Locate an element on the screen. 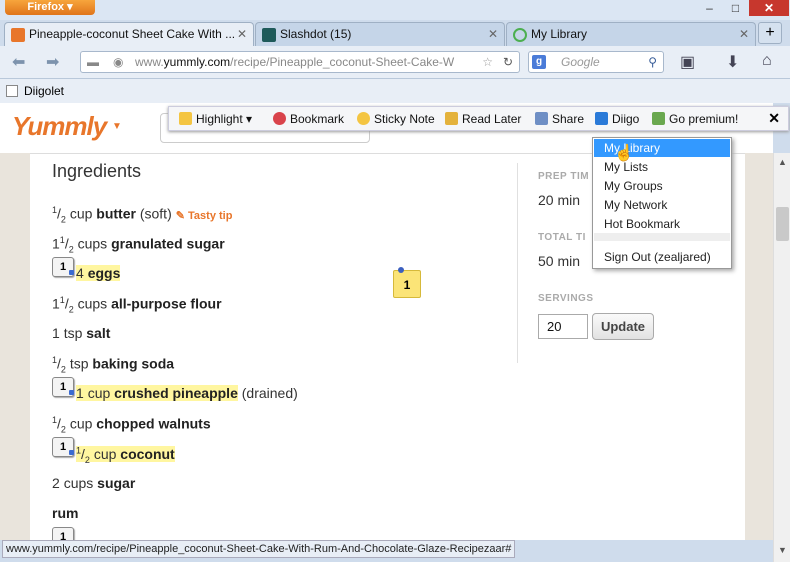 This screenshot has height=562, width=790. chevron-down-icon: ▼ is located at coordinates (117, 126).